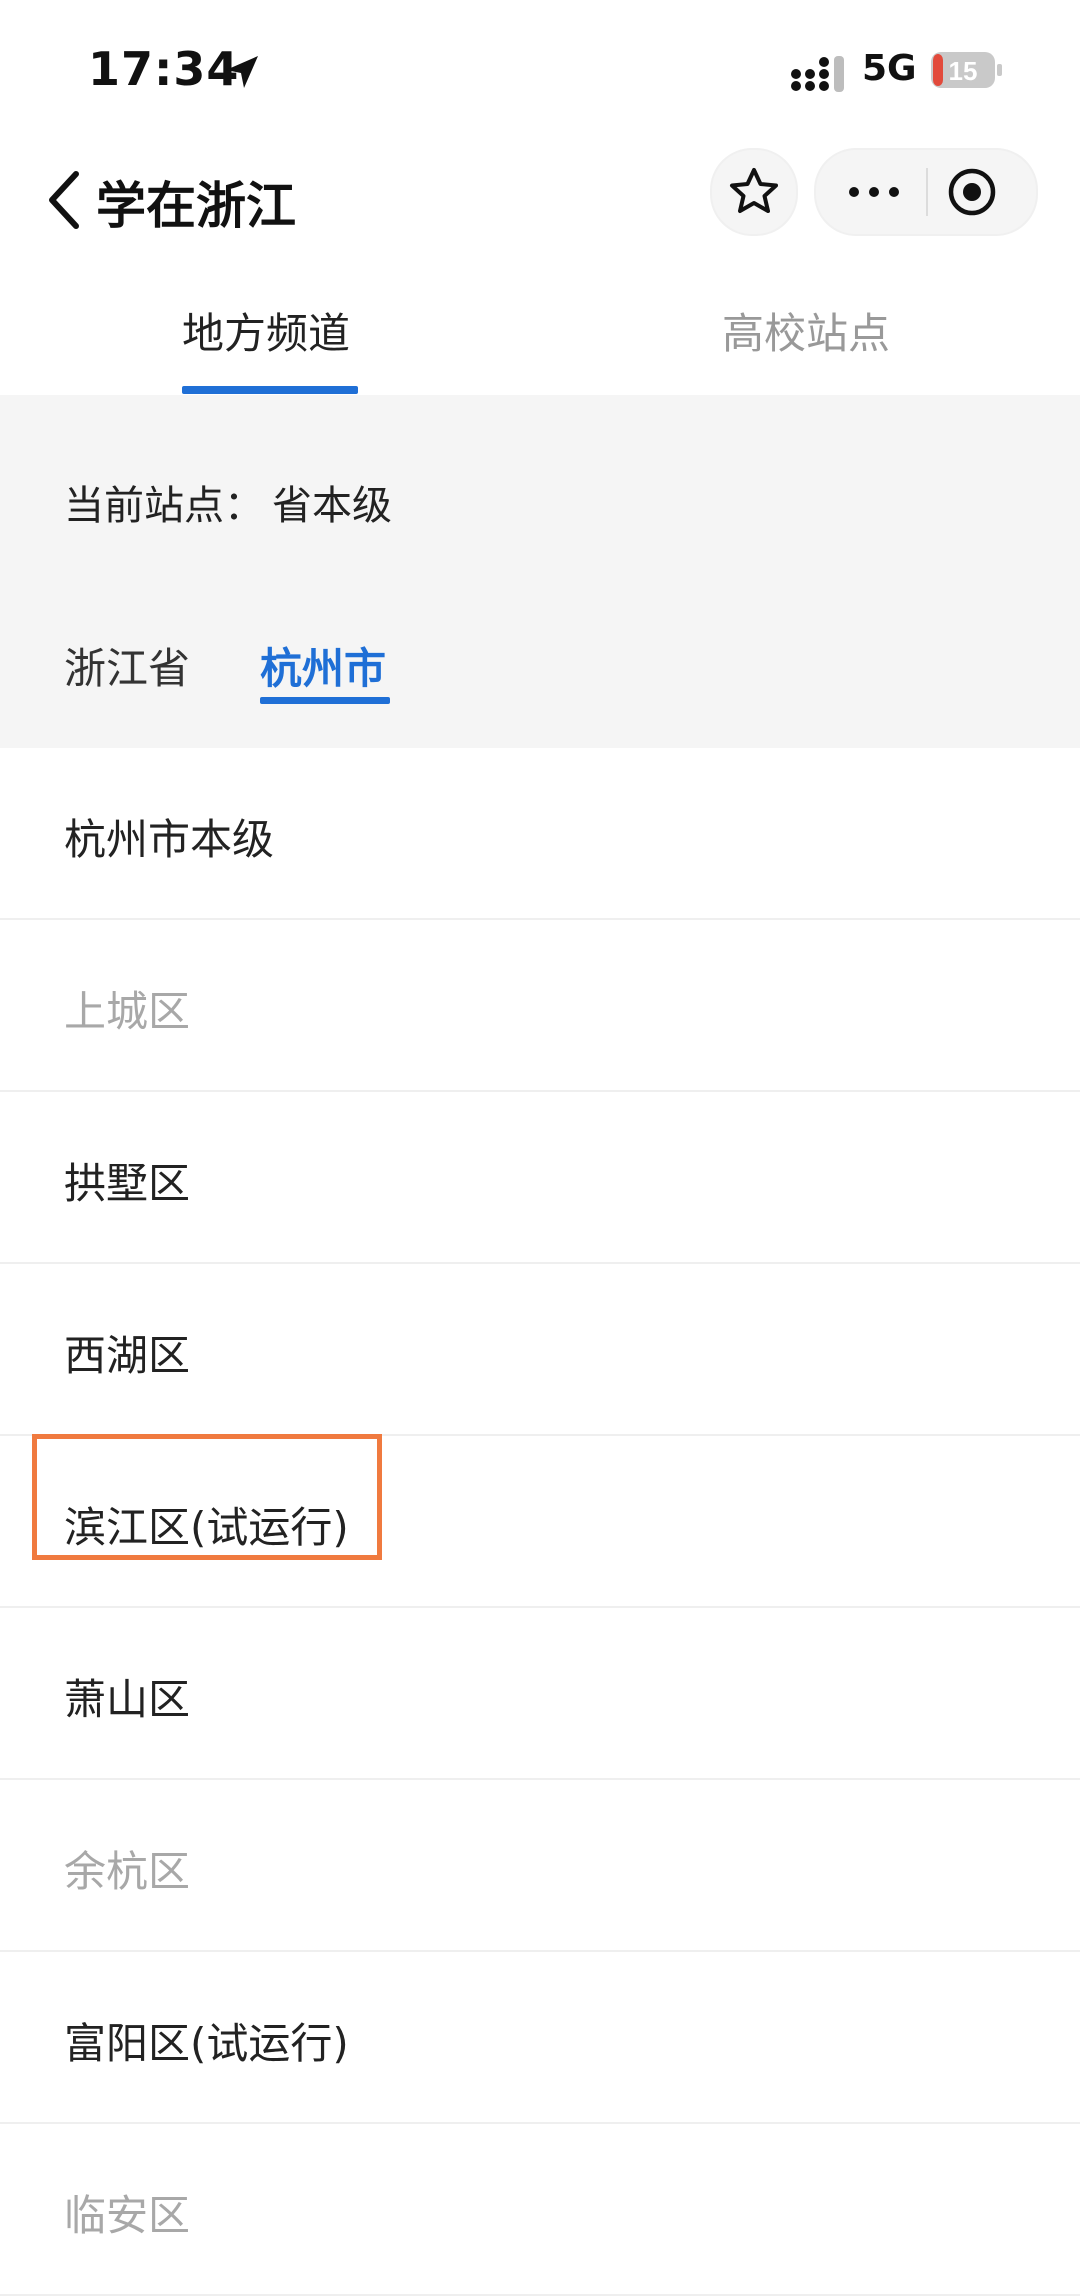 Image resolution: width=1080 pixels, height=2296 pixels. I want to click on main-tabs: 地方频道 高校站点, so click(540, 332).